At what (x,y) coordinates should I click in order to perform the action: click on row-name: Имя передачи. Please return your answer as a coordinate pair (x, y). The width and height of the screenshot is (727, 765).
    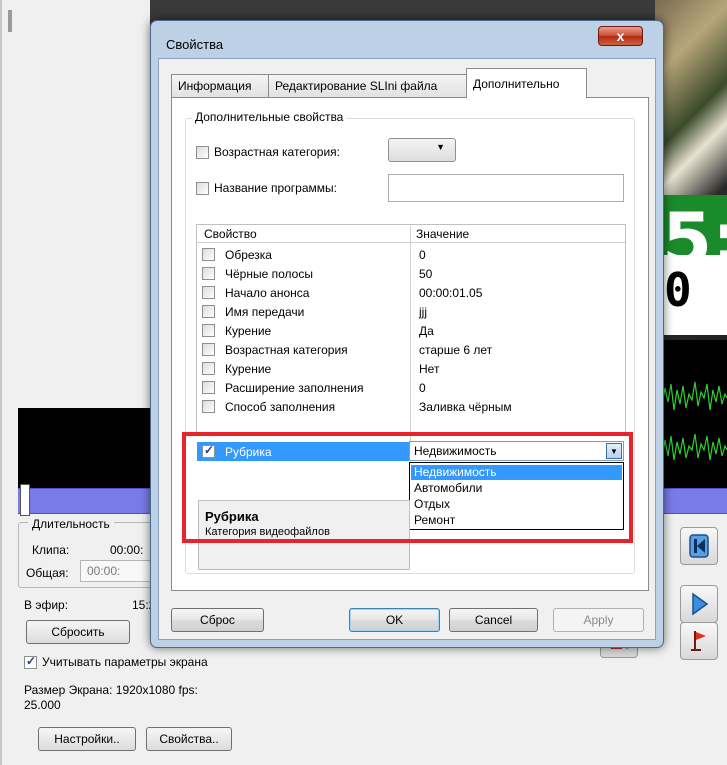
    Looking at the image, I should click on (265, 312).